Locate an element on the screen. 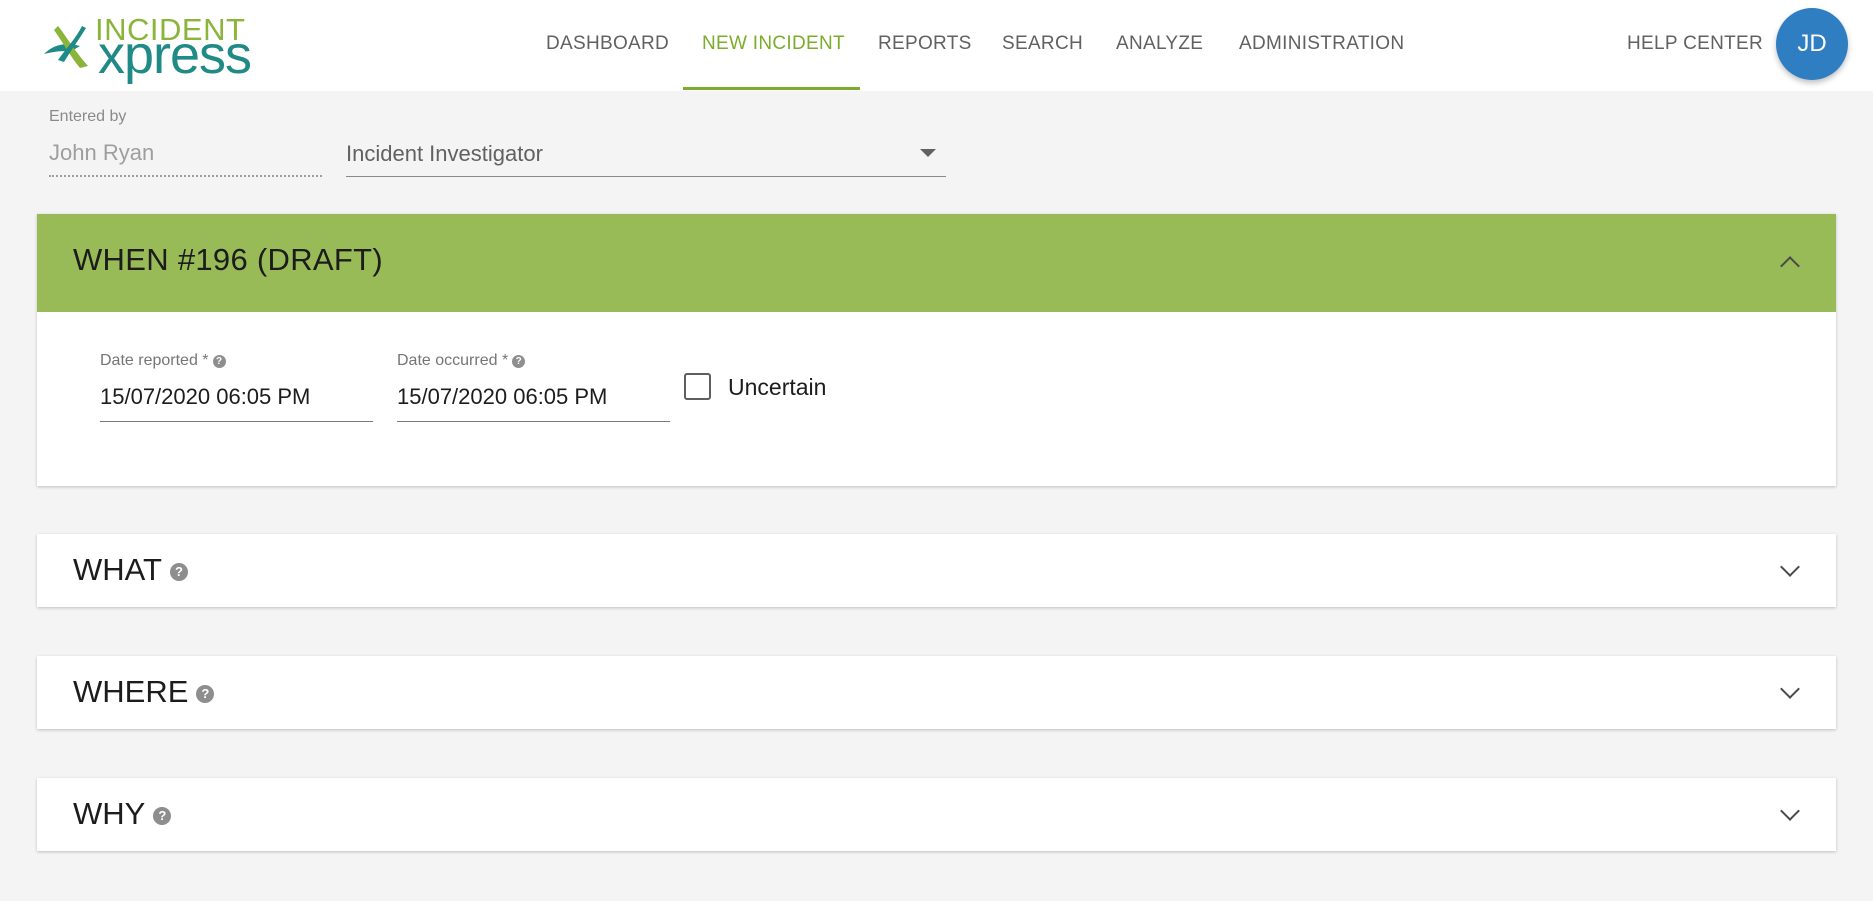 This screenshot has width=1873, height=901. date-occurred-underline is located at coordinates (533, 421).